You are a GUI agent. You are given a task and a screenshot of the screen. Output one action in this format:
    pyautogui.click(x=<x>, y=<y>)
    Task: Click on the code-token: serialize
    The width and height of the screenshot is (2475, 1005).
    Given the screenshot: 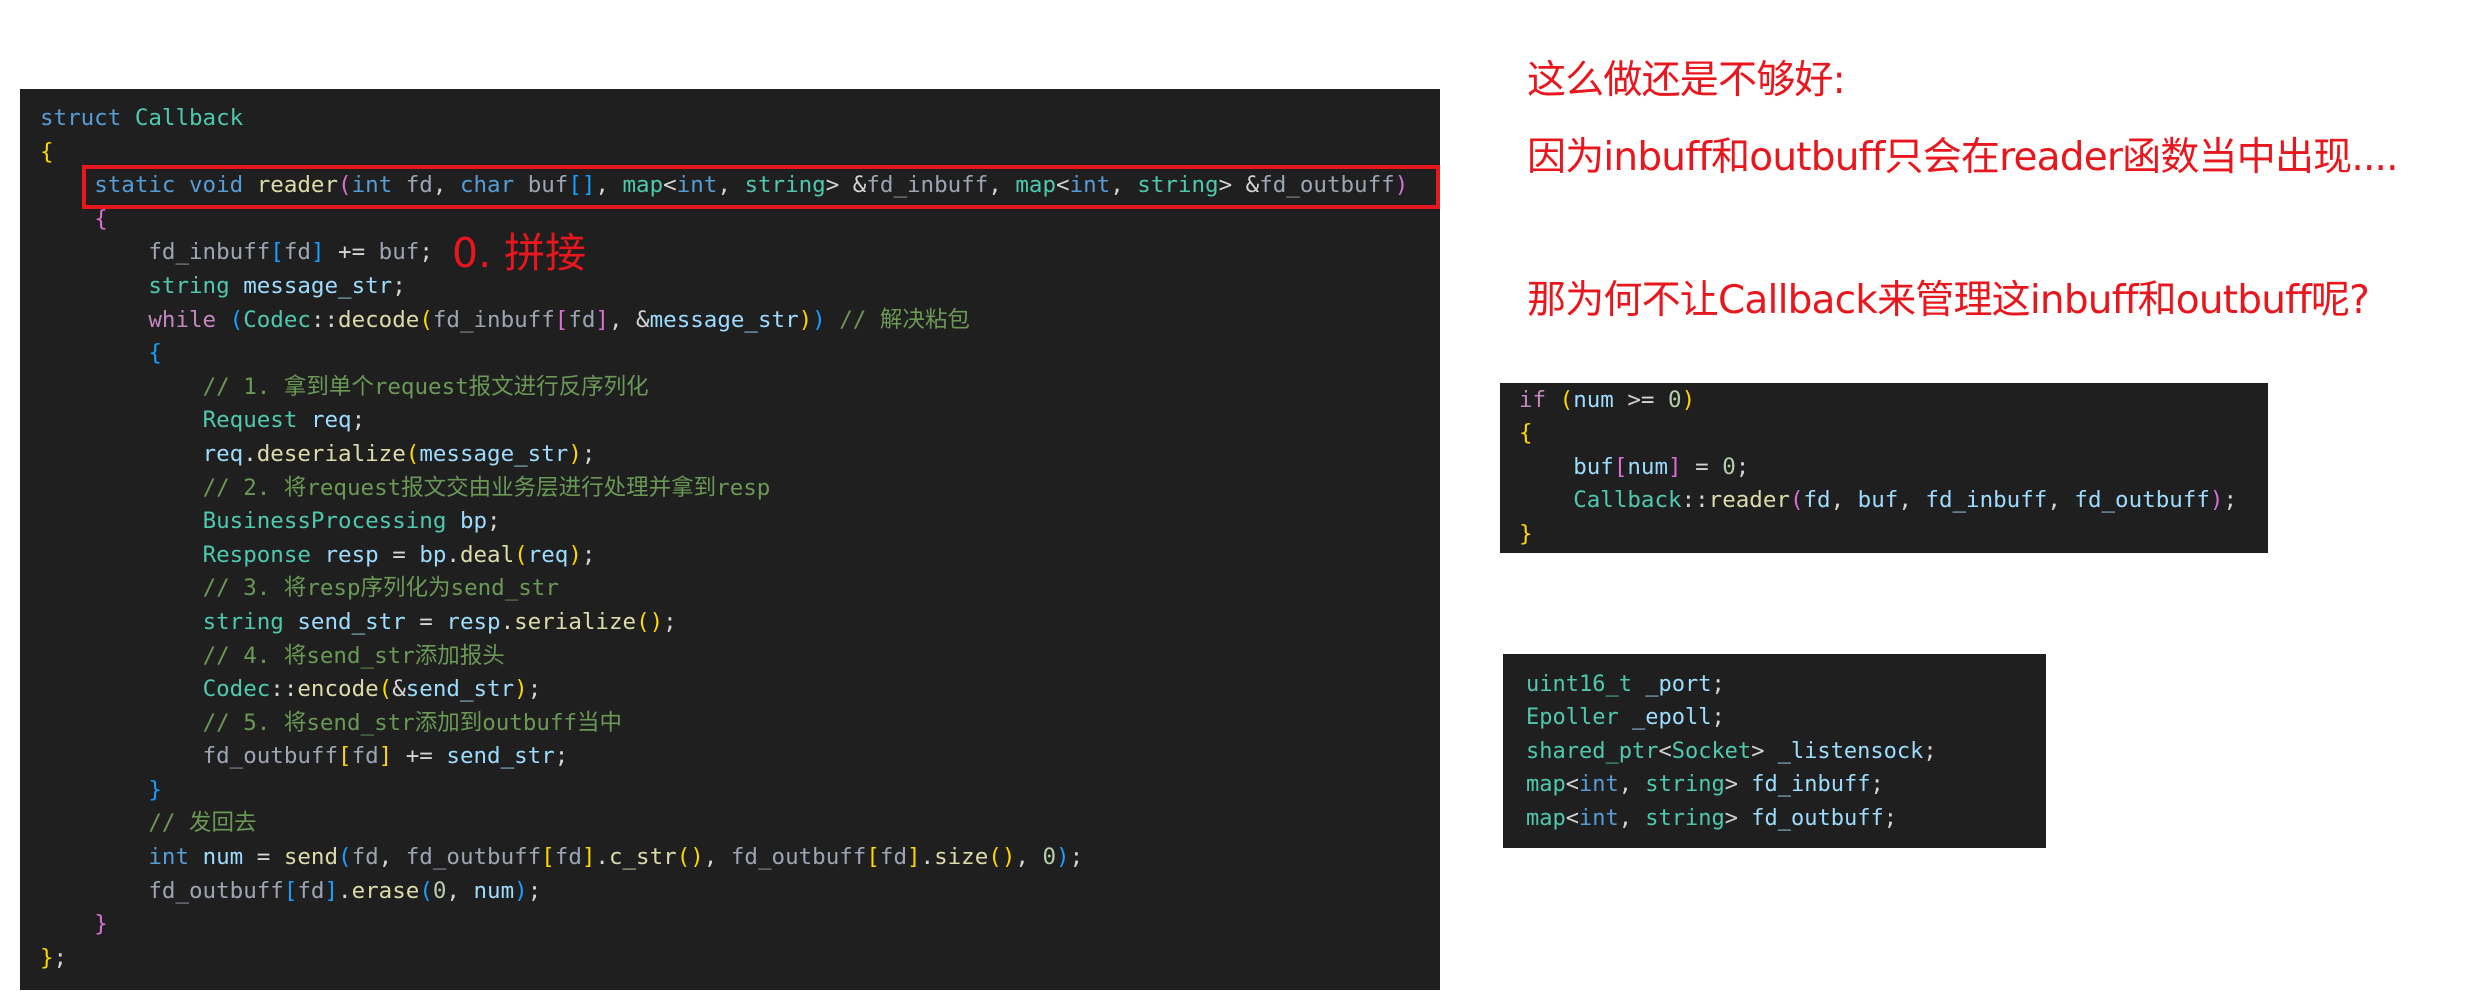 What is the action you would take?
    pyautogui.click(x=575, y=621)
    